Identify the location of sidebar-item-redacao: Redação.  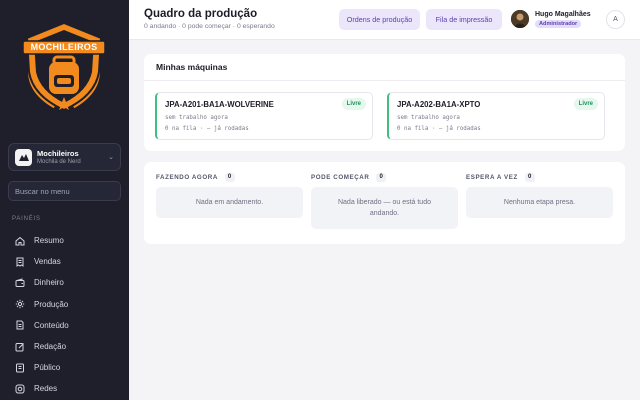
(64, 346).